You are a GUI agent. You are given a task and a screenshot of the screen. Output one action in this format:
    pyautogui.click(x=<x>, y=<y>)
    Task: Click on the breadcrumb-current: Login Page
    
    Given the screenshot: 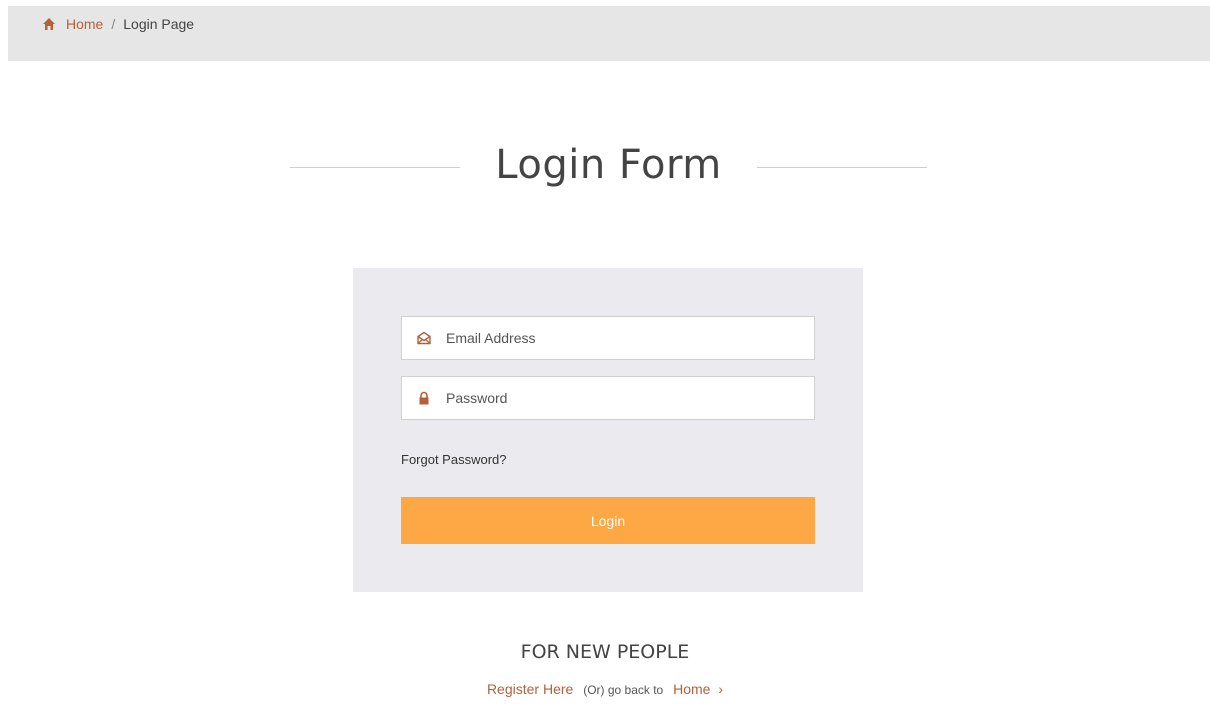 What is the action you would take?
    pyautogui.click(x=159, y=24)
    